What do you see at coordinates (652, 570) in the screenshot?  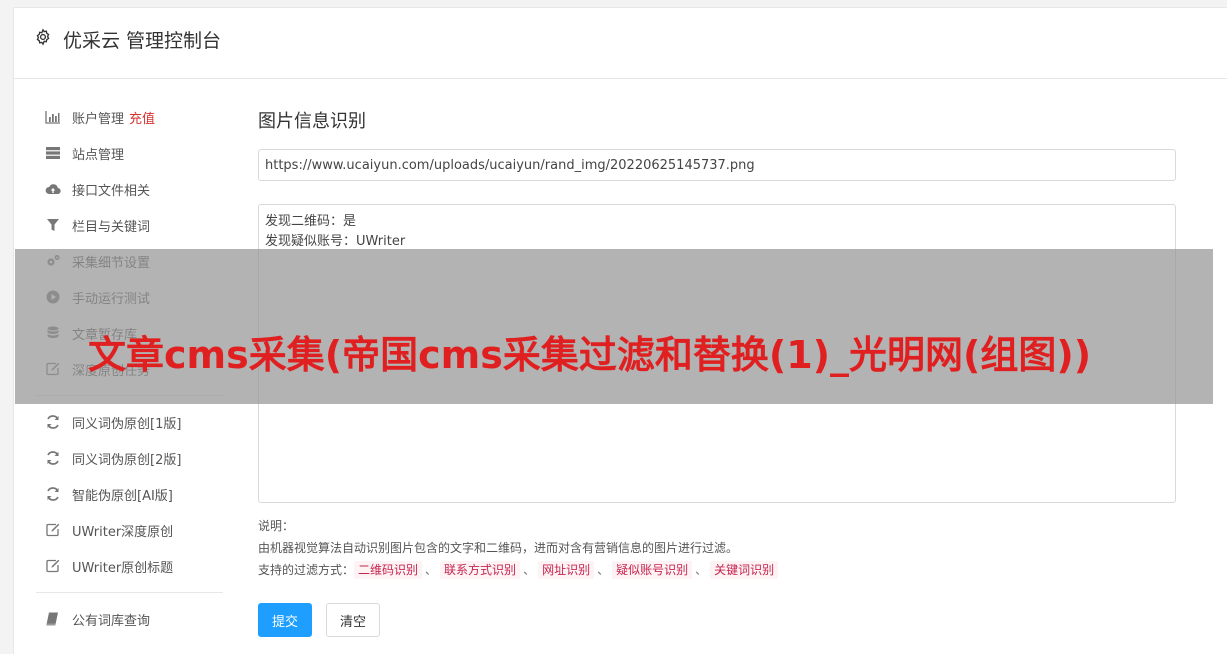 I see `filter-tag: 疑似账号识别` at bounding box center [652, 570].